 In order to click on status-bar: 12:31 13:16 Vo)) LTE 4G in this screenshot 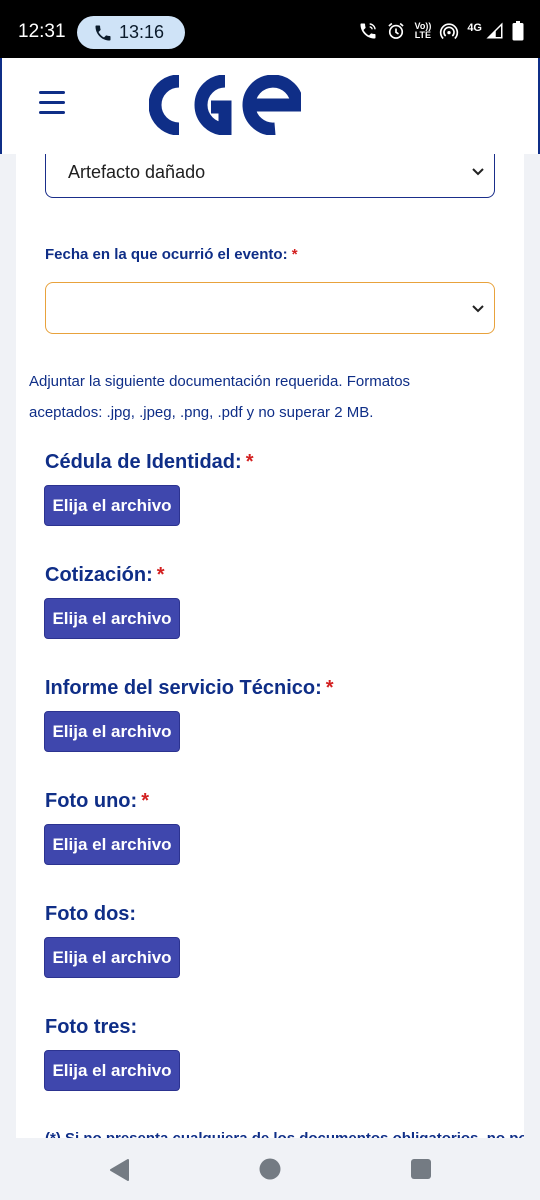, I will do `click(270, 29)`.